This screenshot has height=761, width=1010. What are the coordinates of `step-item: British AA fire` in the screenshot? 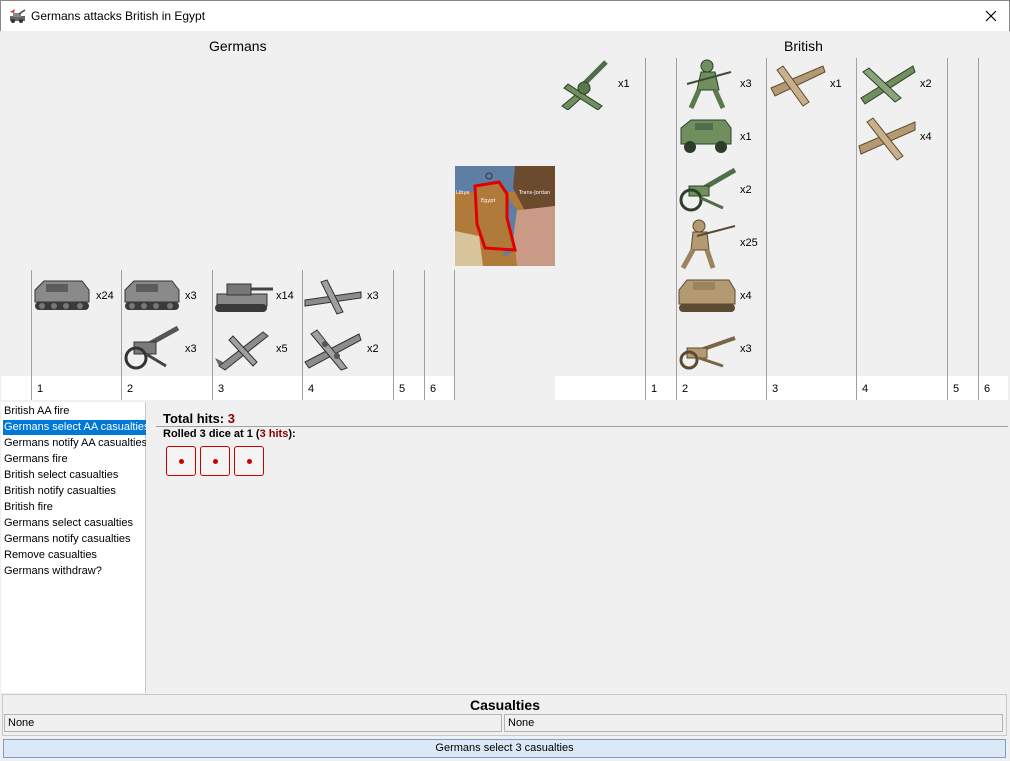 It's located at (36, 411).